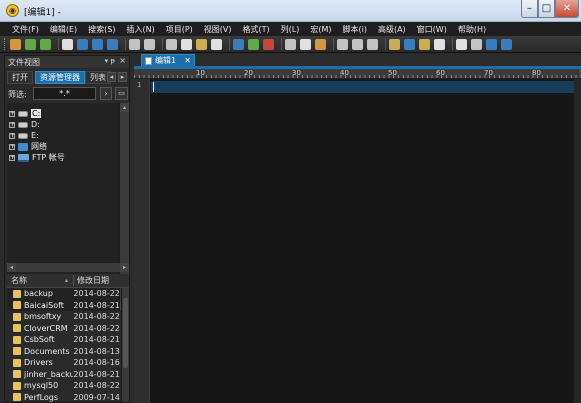  What do you see at coordinates (30, 44) in the screenshot?
I see `back-icon` at bounding box center [30, 44].